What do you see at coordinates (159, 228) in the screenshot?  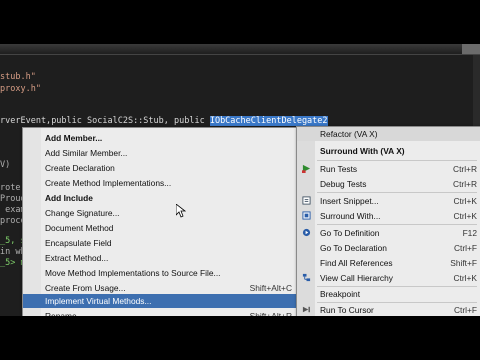 I see `menu-item-document-method: Document Method` at bounding box center [159, 228].